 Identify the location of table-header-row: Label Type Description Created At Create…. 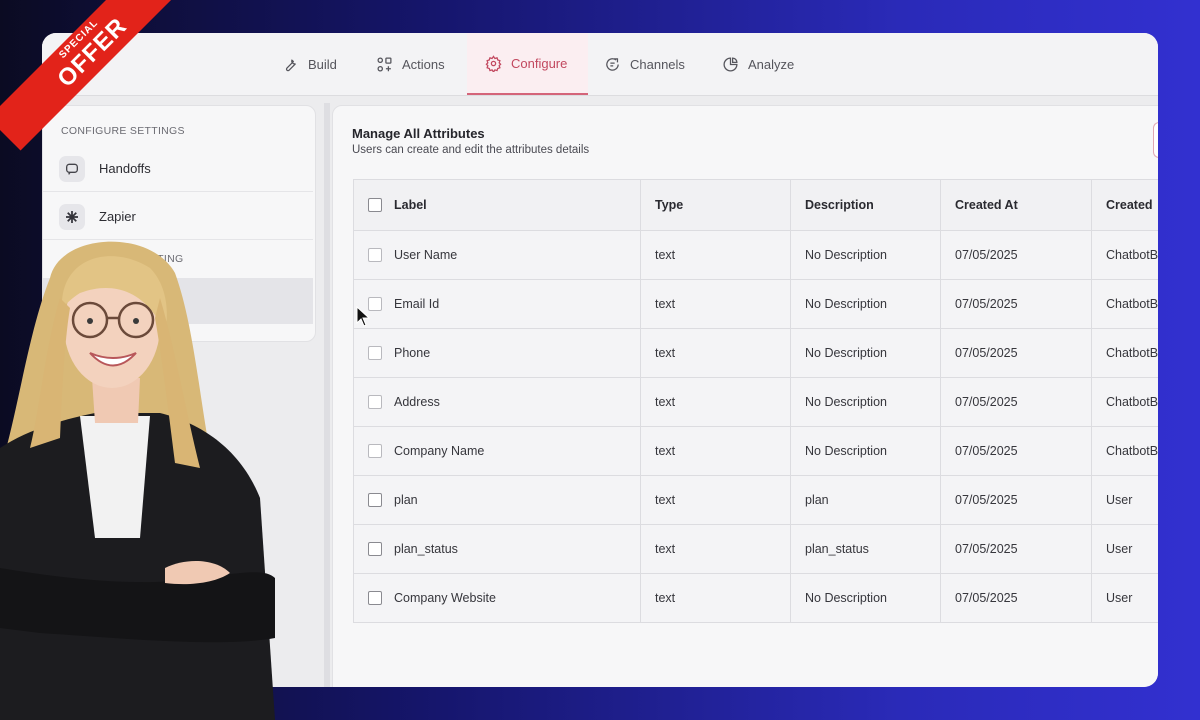
(755, 205).